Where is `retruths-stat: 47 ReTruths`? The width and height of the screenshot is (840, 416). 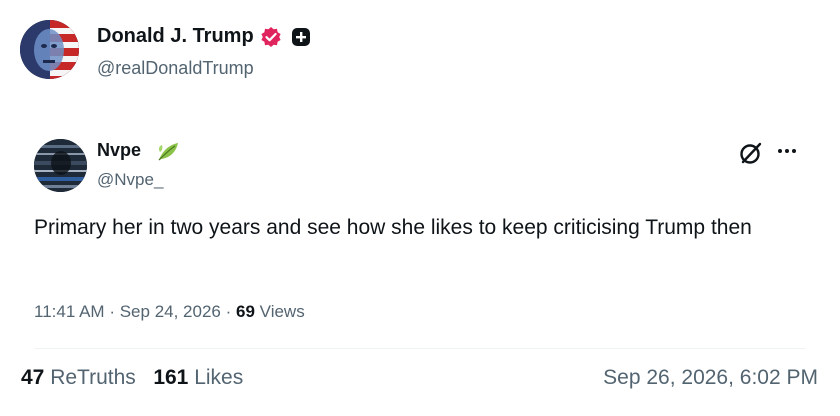
retruths-stat: 47 ReTruths is located at coordinates (81, 377).